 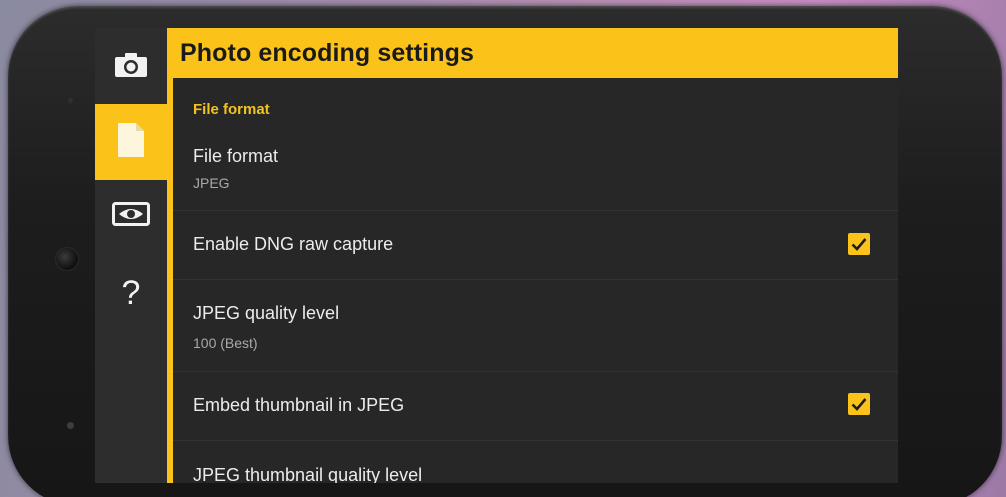 What do you see at coordinates (266, 313) in the screenshot?
I see `setting-title: JPEG quality level` at bounding box center [266, 313].